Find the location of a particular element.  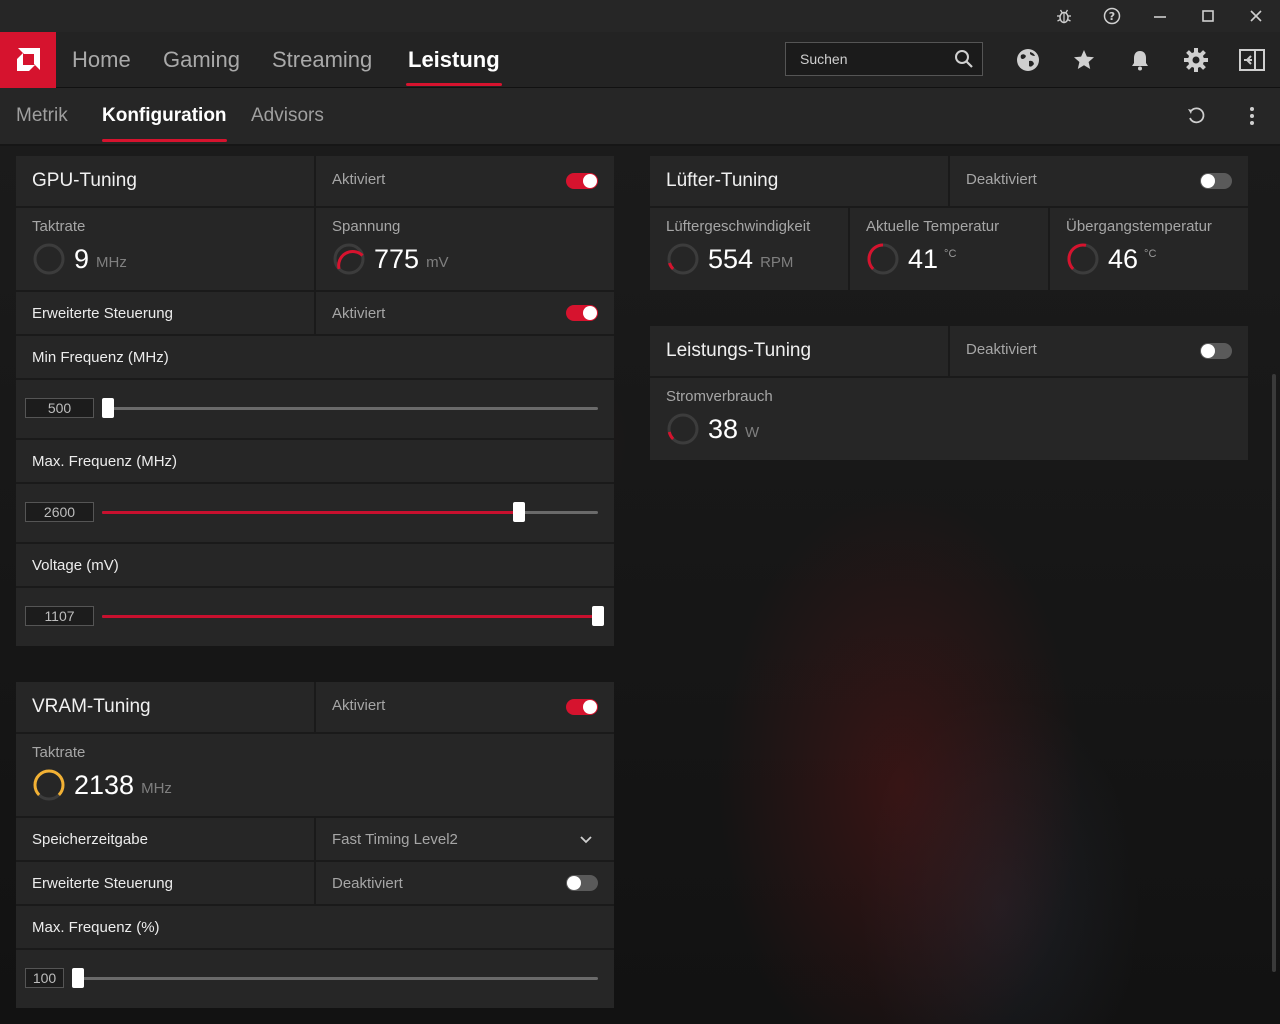

fan-tuning-title: Lüfter-Tuning is located at coordinates (722, 180).